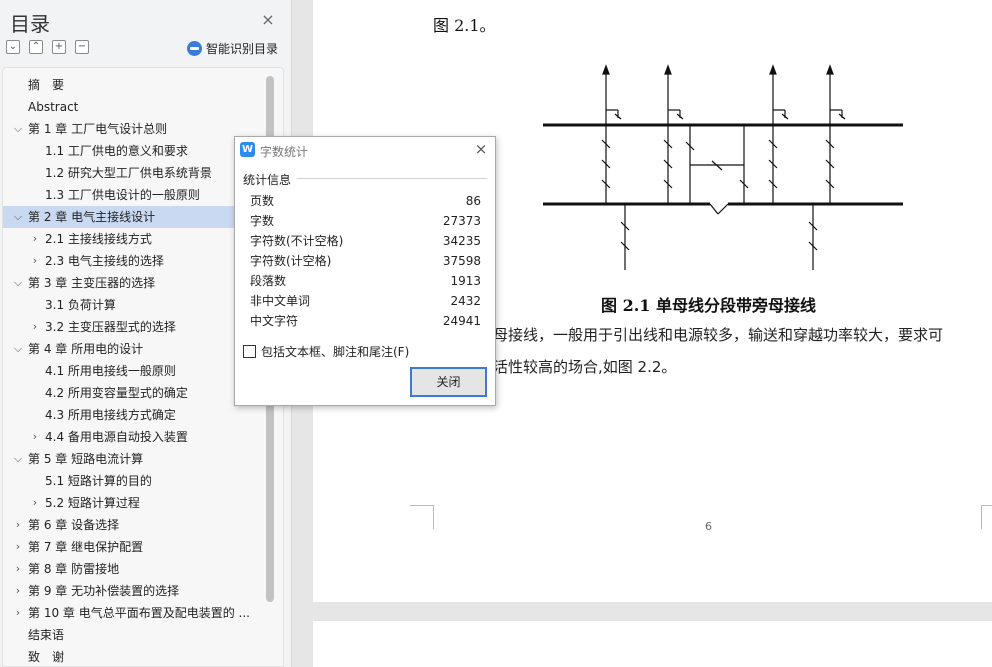 Image resolution: width=992 pixels, height=667 pixels. I want to click on toc-item: 结束语, so click(135, 635).